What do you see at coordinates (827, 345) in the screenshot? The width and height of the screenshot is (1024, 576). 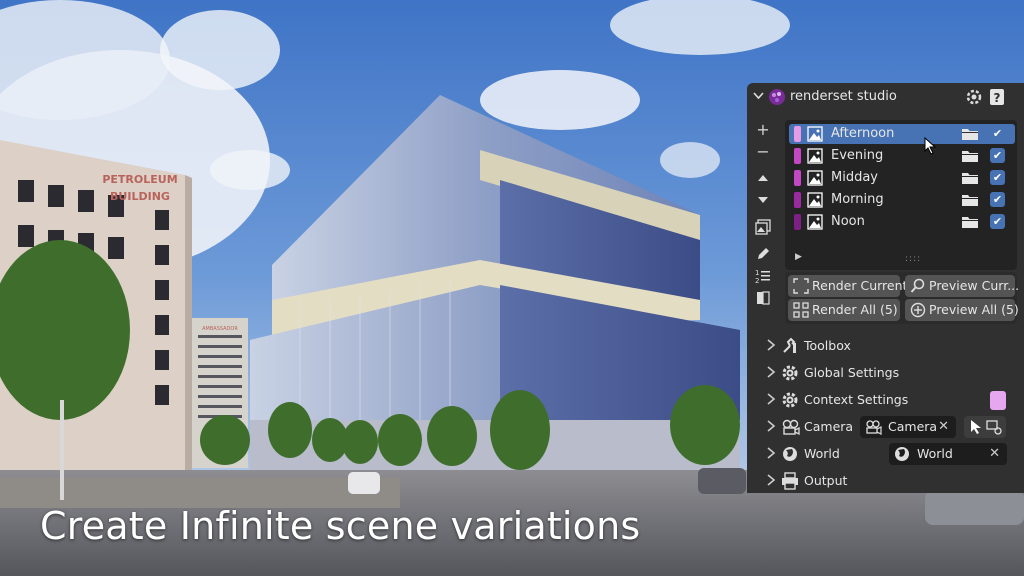 I see `section-label: Toolbox` at bounding box center [827, 345].